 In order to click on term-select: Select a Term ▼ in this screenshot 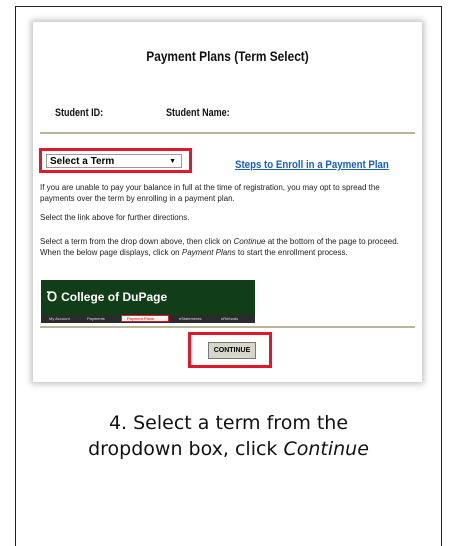, I will do `click(114, 161)`.